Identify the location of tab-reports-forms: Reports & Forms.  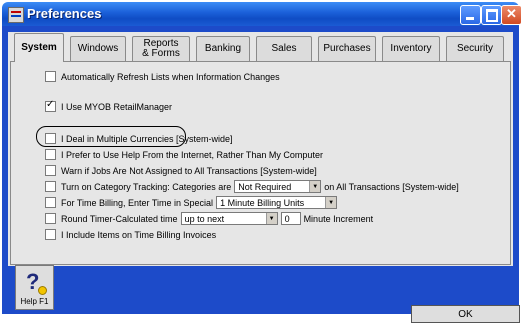
(161, 48).